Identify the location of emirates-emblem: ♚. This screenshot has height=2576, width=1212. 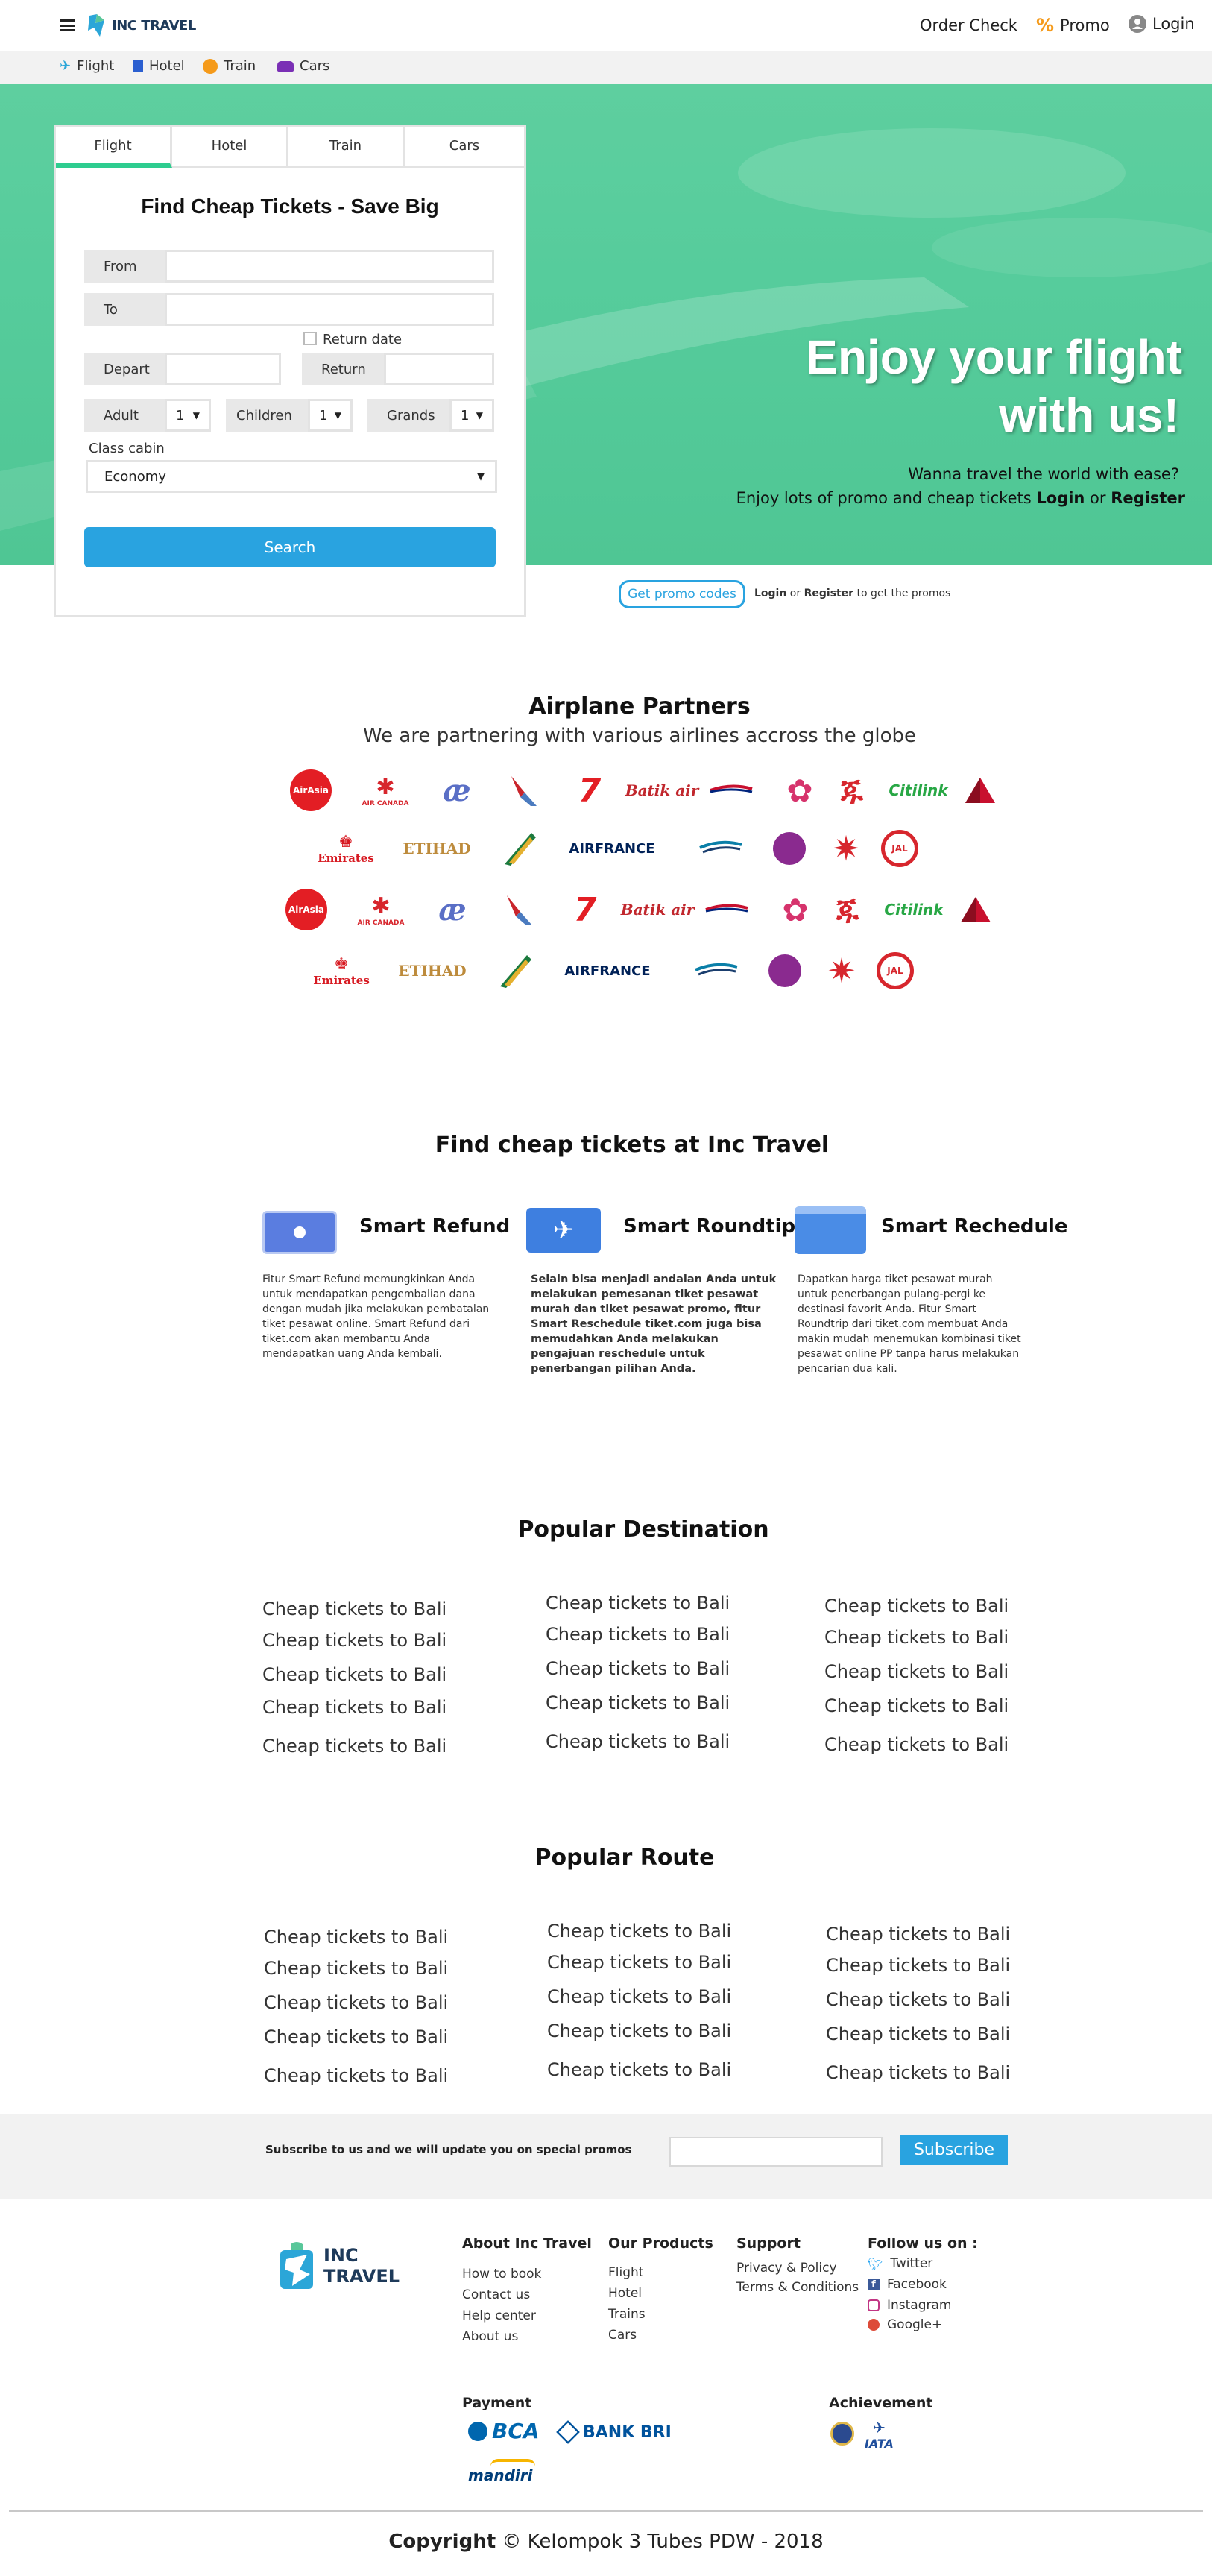
(341, 964).